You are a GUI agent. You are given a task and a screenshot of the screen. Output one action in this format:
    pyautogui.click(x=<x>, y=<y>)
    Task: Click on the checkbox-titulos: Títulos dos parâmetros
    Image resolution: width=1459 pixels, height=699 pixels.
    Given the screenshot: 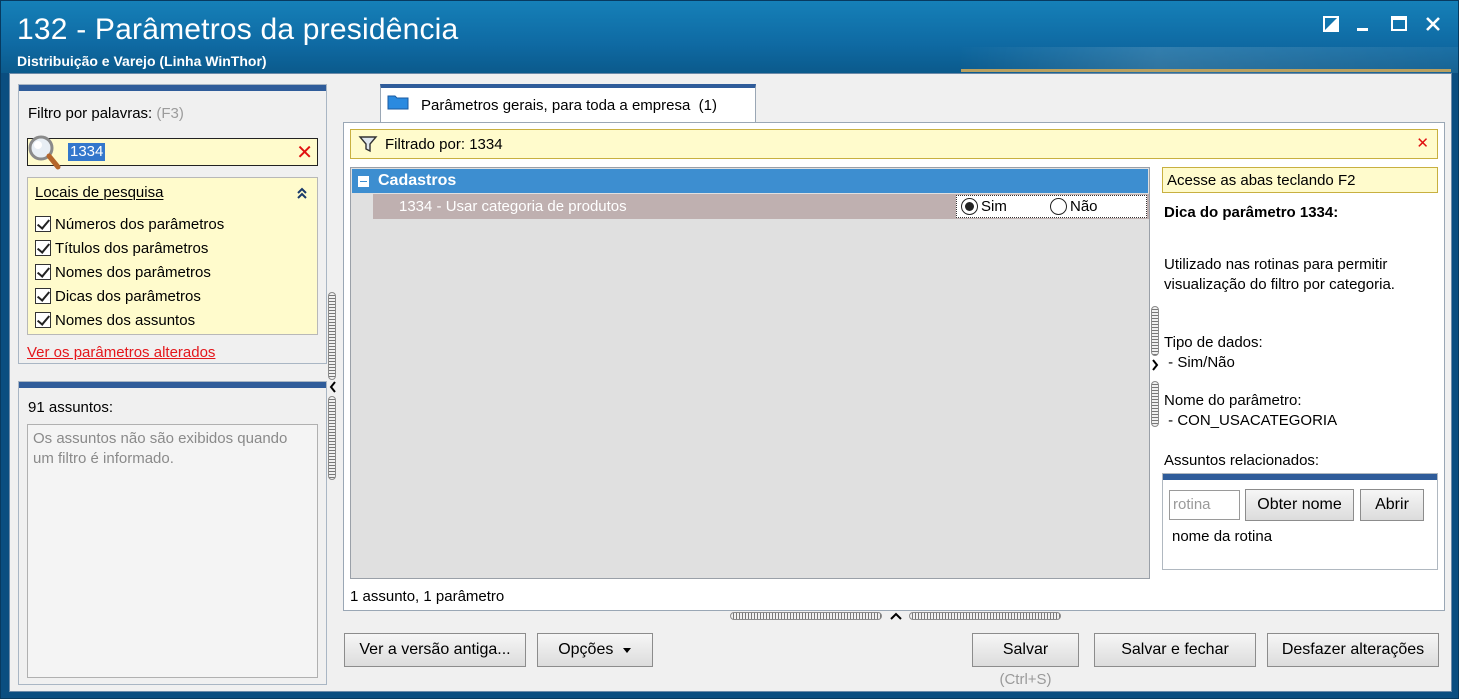 What is the action you would take?
    pyautogui.click(x=121, y=248)
    